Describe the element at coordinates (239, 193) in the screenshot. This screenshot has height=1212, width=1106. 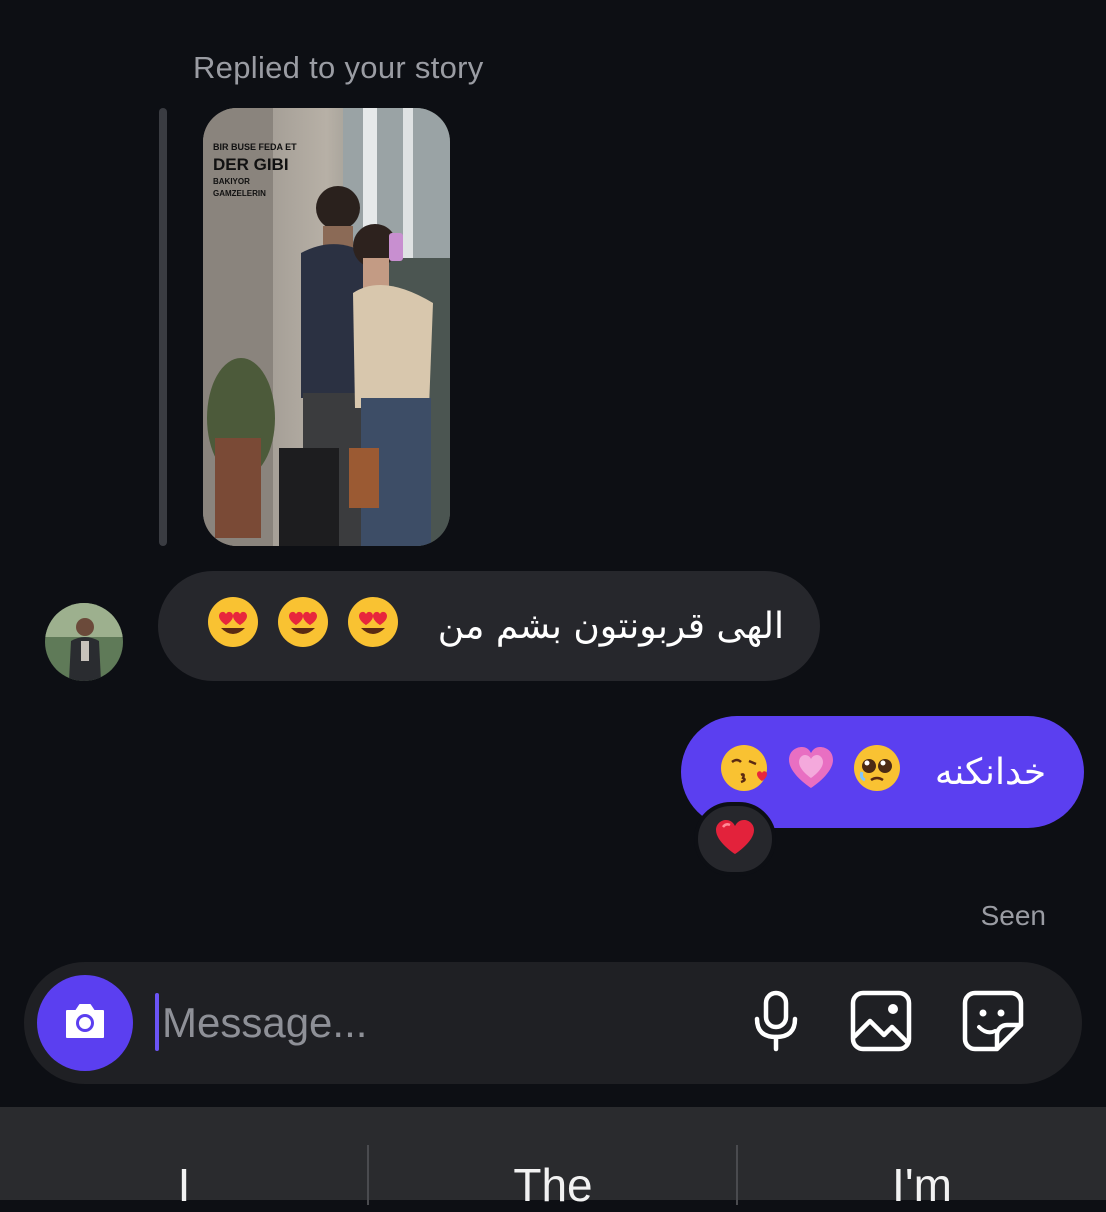
I see `story-text-line4: GAMZELERIN` at that location.